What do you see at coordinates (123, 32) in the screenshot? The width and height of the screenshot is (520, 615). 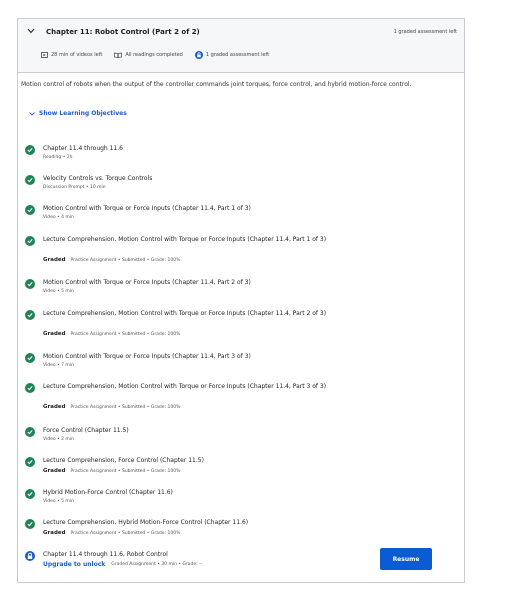 I see `module-title: Chapter 11: Robot Control (Part 2 of 2)` at bounding box center [123, 32].